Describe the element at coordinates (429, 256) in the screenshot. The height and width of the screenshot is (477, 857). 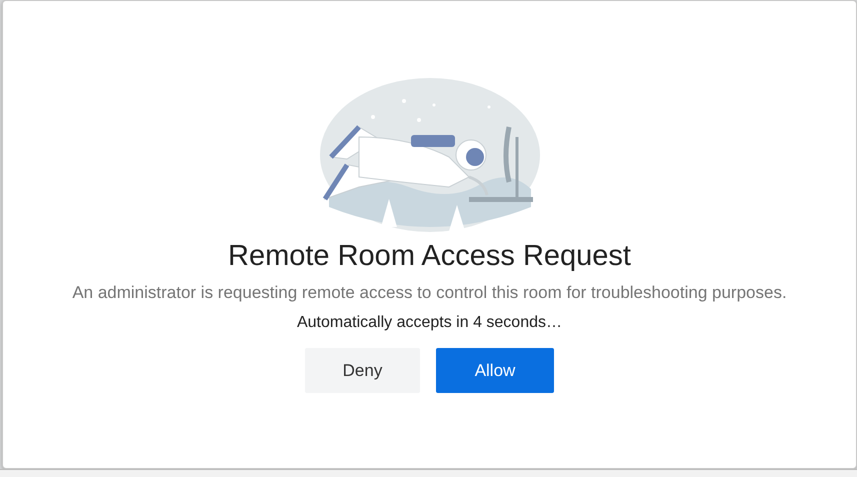
I see `dialog-title: Remote Room Access Request` at that location.